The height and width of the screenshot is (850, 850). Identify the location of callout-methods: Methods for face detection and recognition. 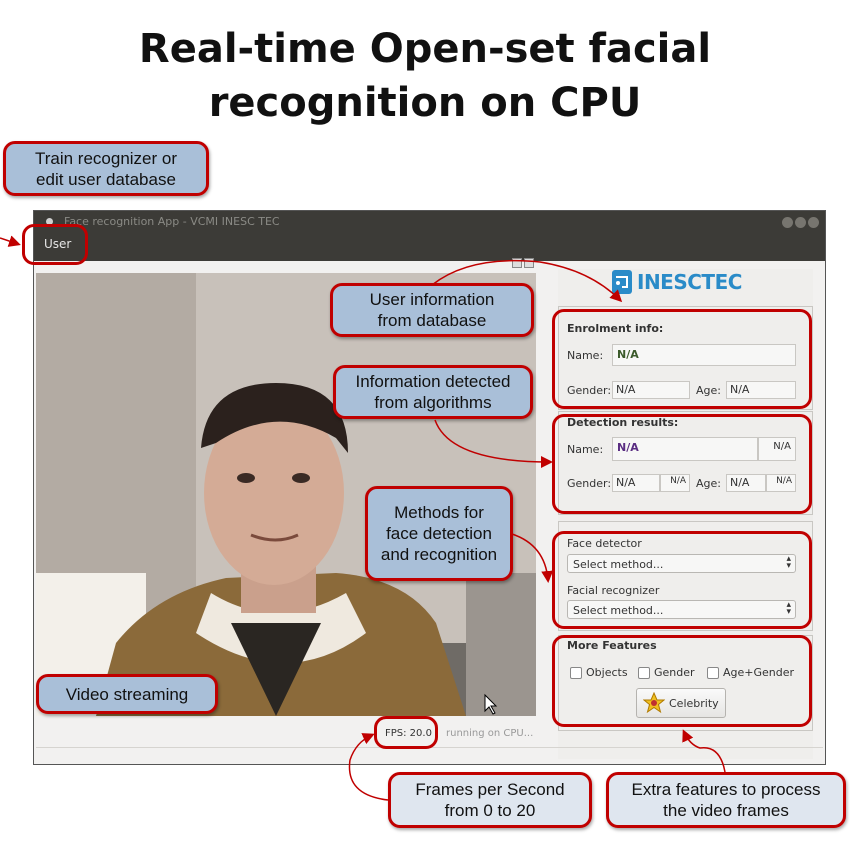
(439, 533).